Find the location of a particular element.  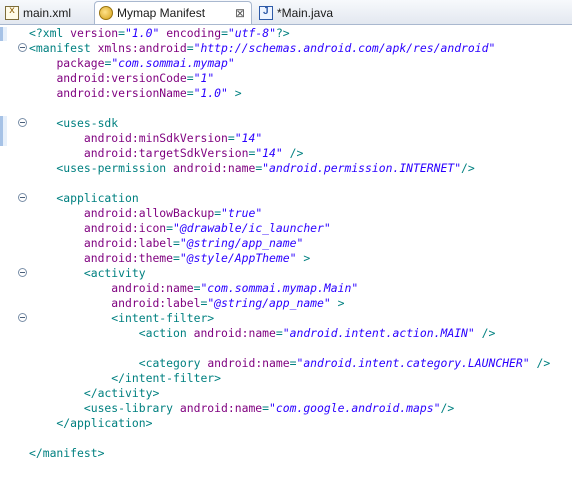

code-token-value: "com.sommai.mymap" is located at coordinates (173, 63).